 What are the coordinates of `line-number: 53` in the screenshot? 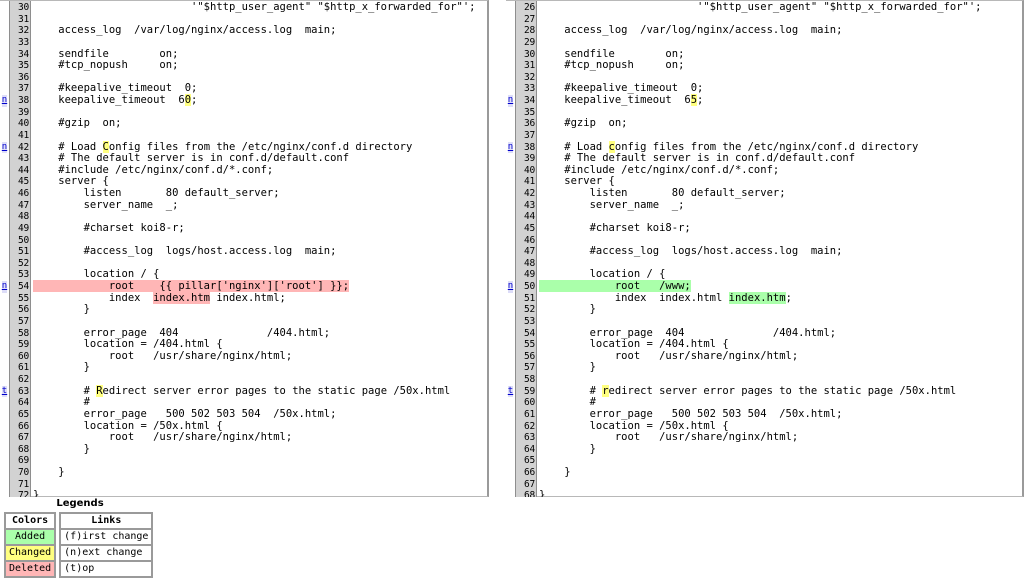 It's located at (529, 321).